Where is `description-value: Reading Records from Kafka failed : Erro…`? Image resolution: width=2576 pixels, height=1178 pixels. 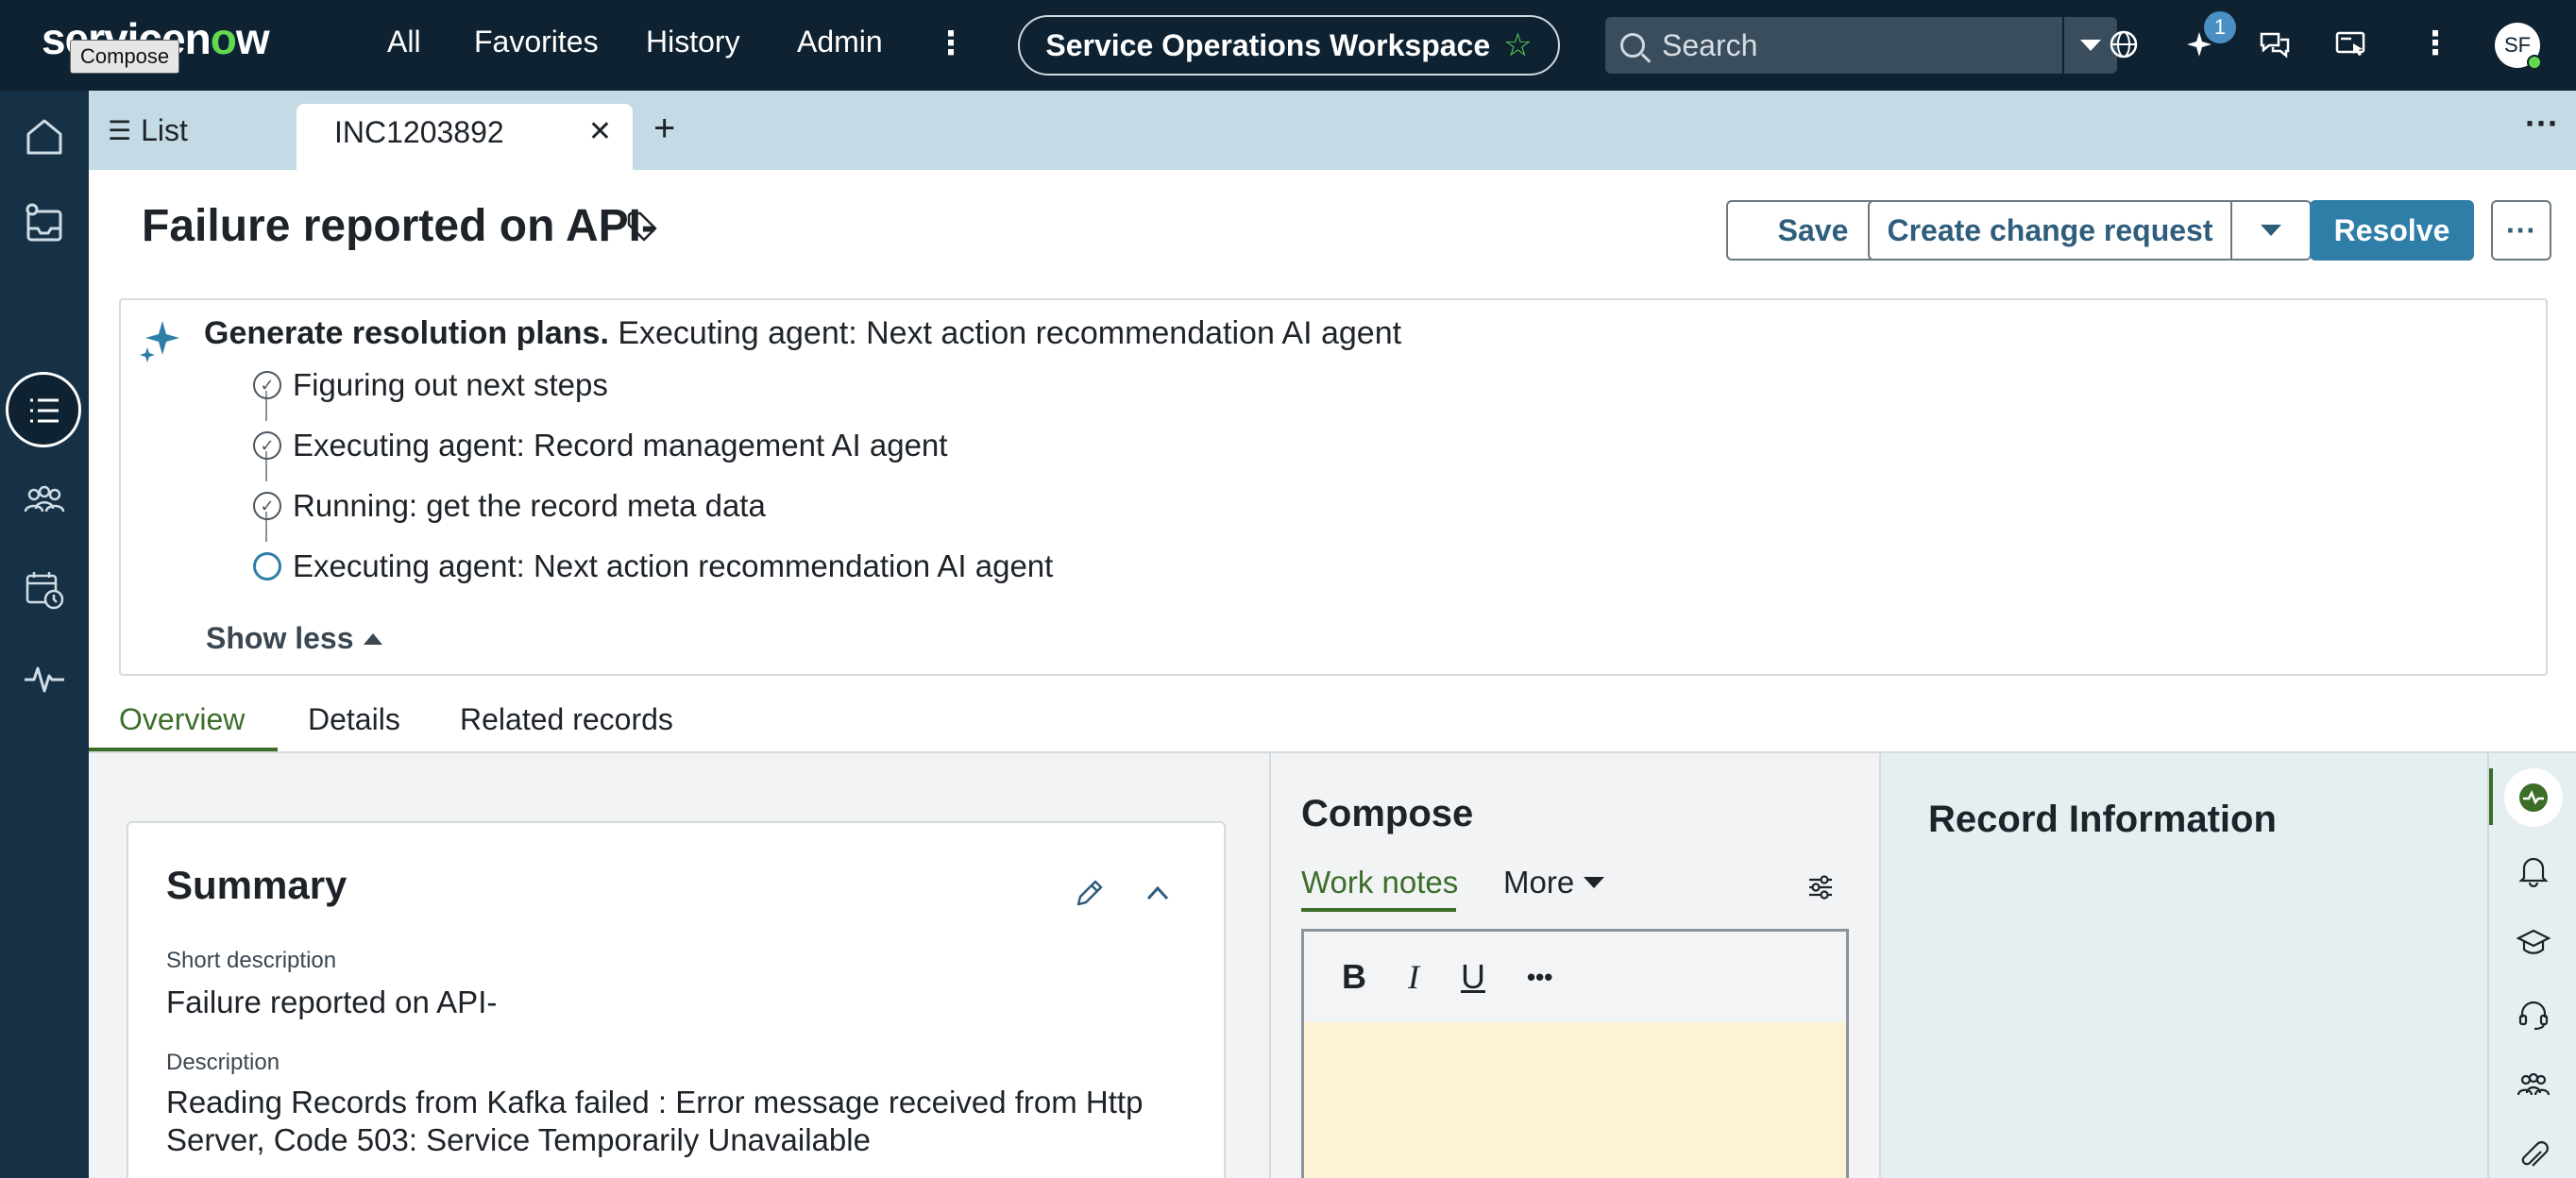
description-value: Reading Records from Kafka failed : Erro… is located at coordinates (655, 1121).